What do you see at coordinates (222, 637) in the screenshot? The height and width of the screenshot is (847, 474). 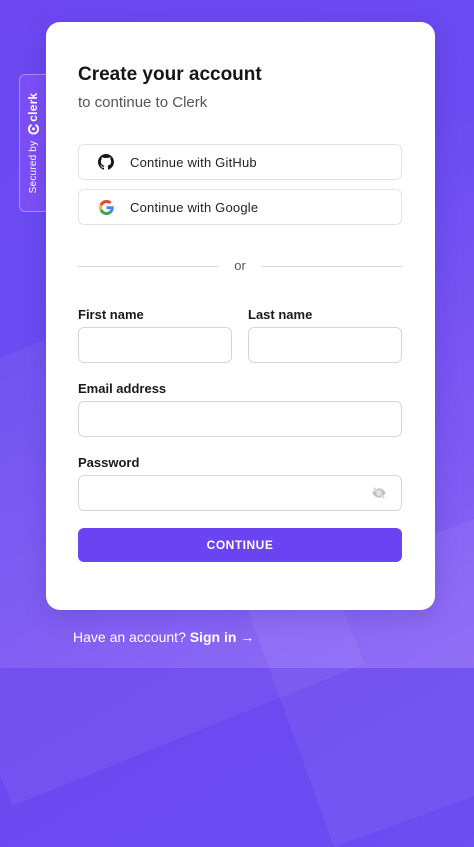 I see `sign-in-link: Sign in →` at bounding box center [222, 637].